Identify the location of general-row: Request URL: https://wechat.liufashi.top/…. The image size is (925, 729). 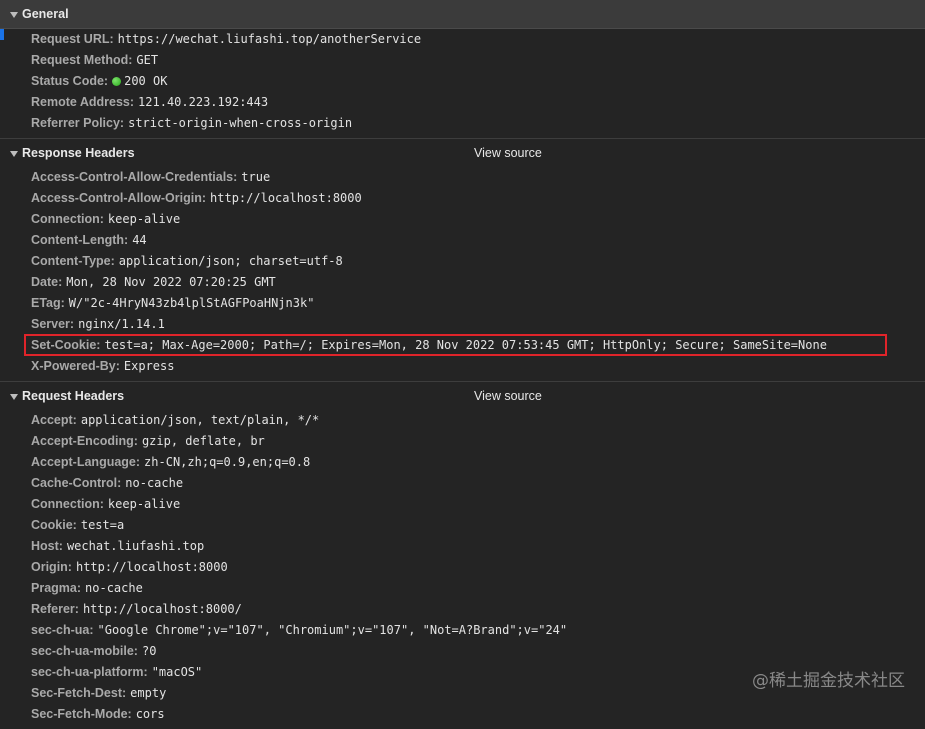
(462, 39).